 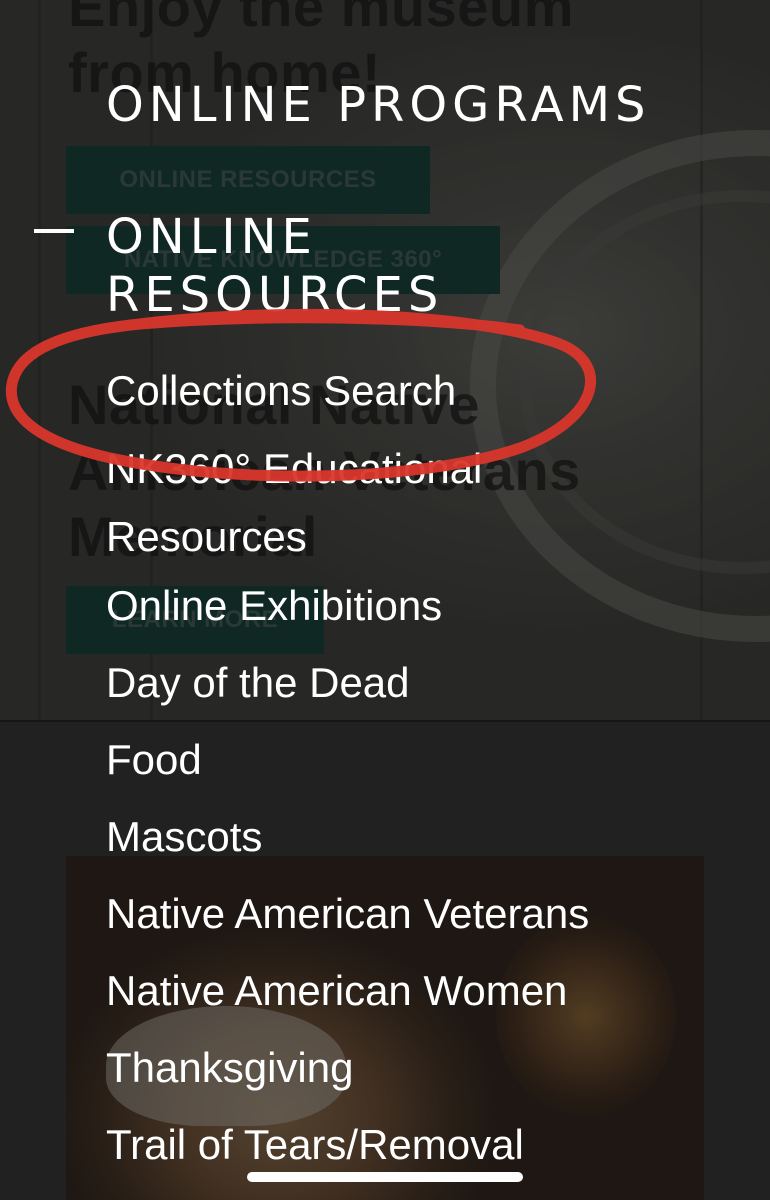 What do you see at coordinates (416, 913) in the screenshot?
I see `menu-item-native-american-veterans: Native American Veterans` at bounding box center [416, 913].